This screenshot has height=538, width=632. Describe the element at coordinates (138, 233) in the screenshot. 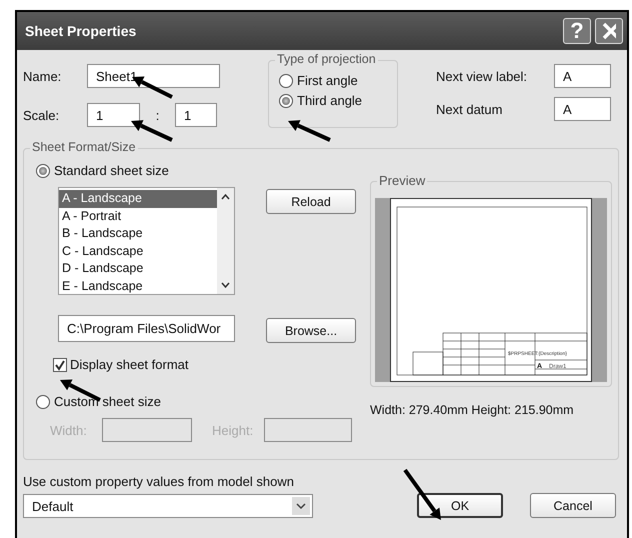

I see `list-item: B - Landscape` at that location.